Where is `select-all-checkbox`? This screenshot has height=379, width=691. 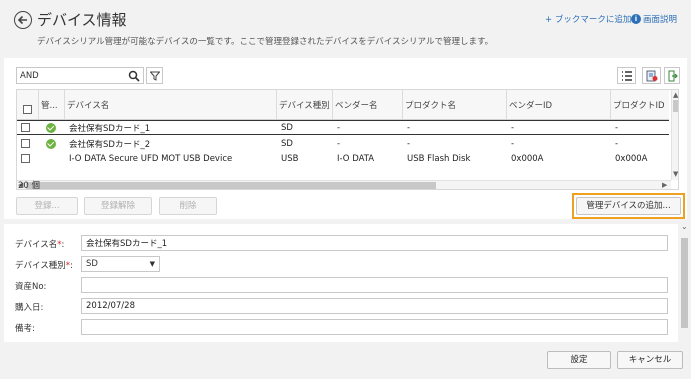
select-all-checkbox is located at coordinates (27, 109).